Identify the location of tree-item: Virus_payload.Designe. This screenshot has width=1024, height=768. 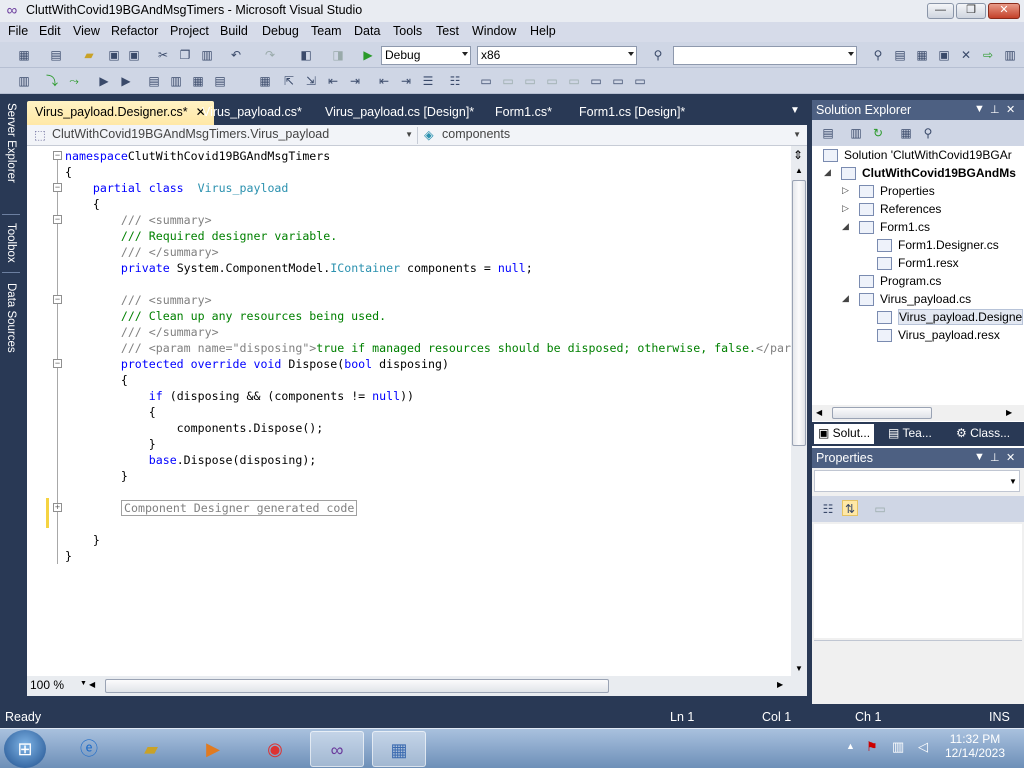
(961, 317).